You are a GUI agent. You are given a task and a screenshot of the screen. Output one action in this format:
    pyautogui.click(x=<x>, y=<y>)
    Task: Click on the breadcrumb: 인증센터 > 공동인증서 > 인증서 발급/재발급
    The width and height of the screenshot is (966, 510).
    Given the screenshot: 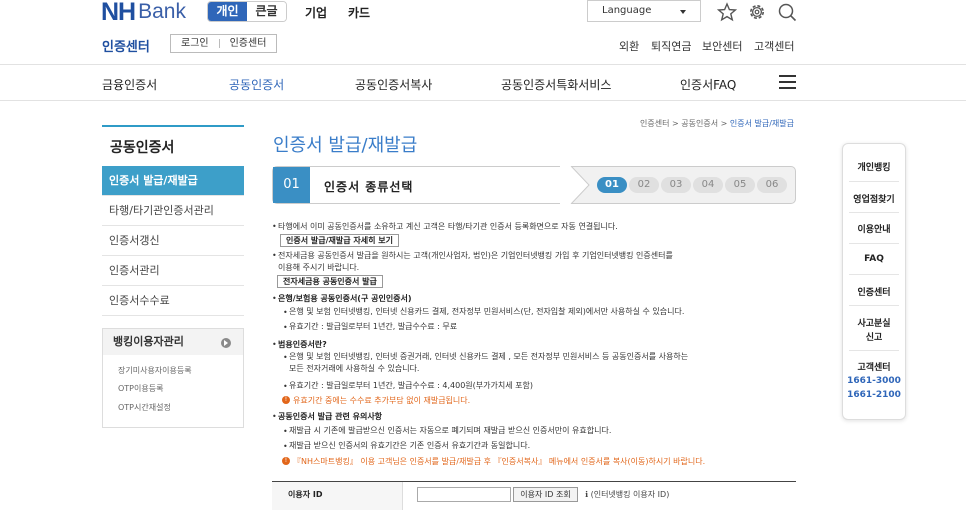 What is the action you would take?
    pyautogui.click(x=717, y=123)
    